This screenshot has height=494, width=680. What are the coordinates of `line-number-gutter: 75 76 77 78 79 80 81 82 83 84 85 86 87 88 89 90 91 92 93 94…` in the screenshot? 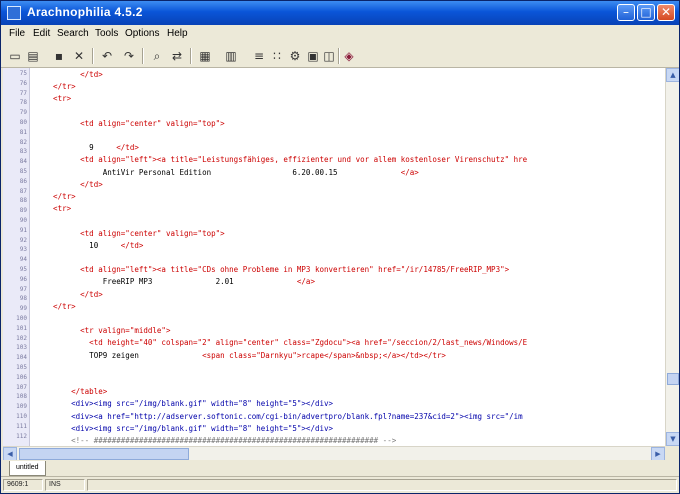 It's located at (16, 257).